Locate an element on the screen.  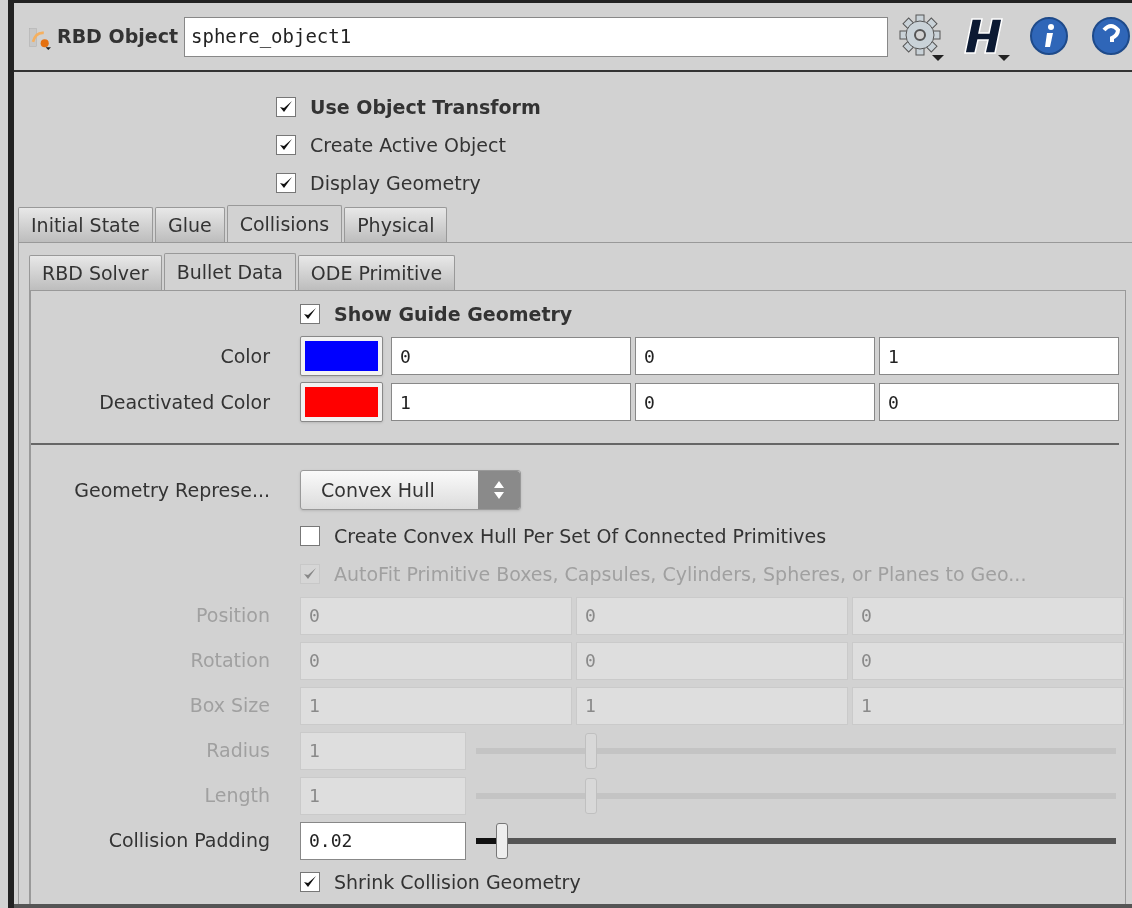
checkbox-label: Use Object Transform is located at coordinates (425, 107).